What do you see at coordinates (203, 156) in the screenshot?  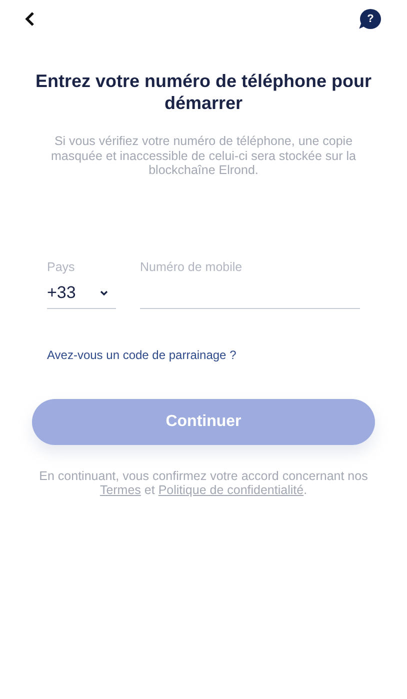 I see `description-text: Si vous vérifiez votre numéro de téléphone, une copie masquée et inaccessible de celui-ci sera stockée sur la blockchaîne Elrond.` at bounding box center [203, 156].